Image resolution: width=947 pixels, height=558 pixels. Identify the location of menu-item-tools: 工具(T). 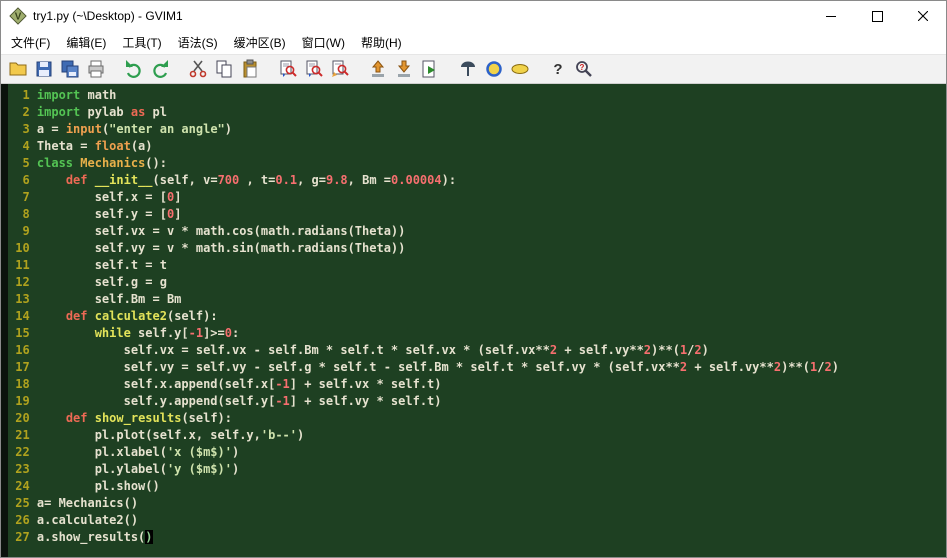
(141, 42).